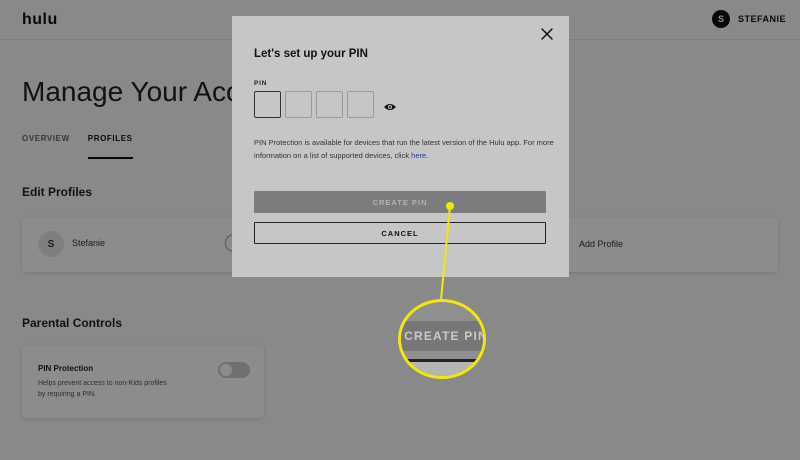 This screenshot has height=460, width=800. I want to click on callout-line, so click(445, 253).